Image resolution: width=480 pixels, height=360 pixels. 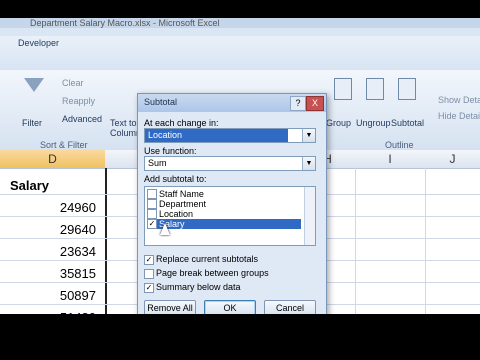 What do you see at coordinates (232, 103) in the screenshot?
I see `dialog-titlebar: Subtotal ? X` at bounding box center [232, 103].